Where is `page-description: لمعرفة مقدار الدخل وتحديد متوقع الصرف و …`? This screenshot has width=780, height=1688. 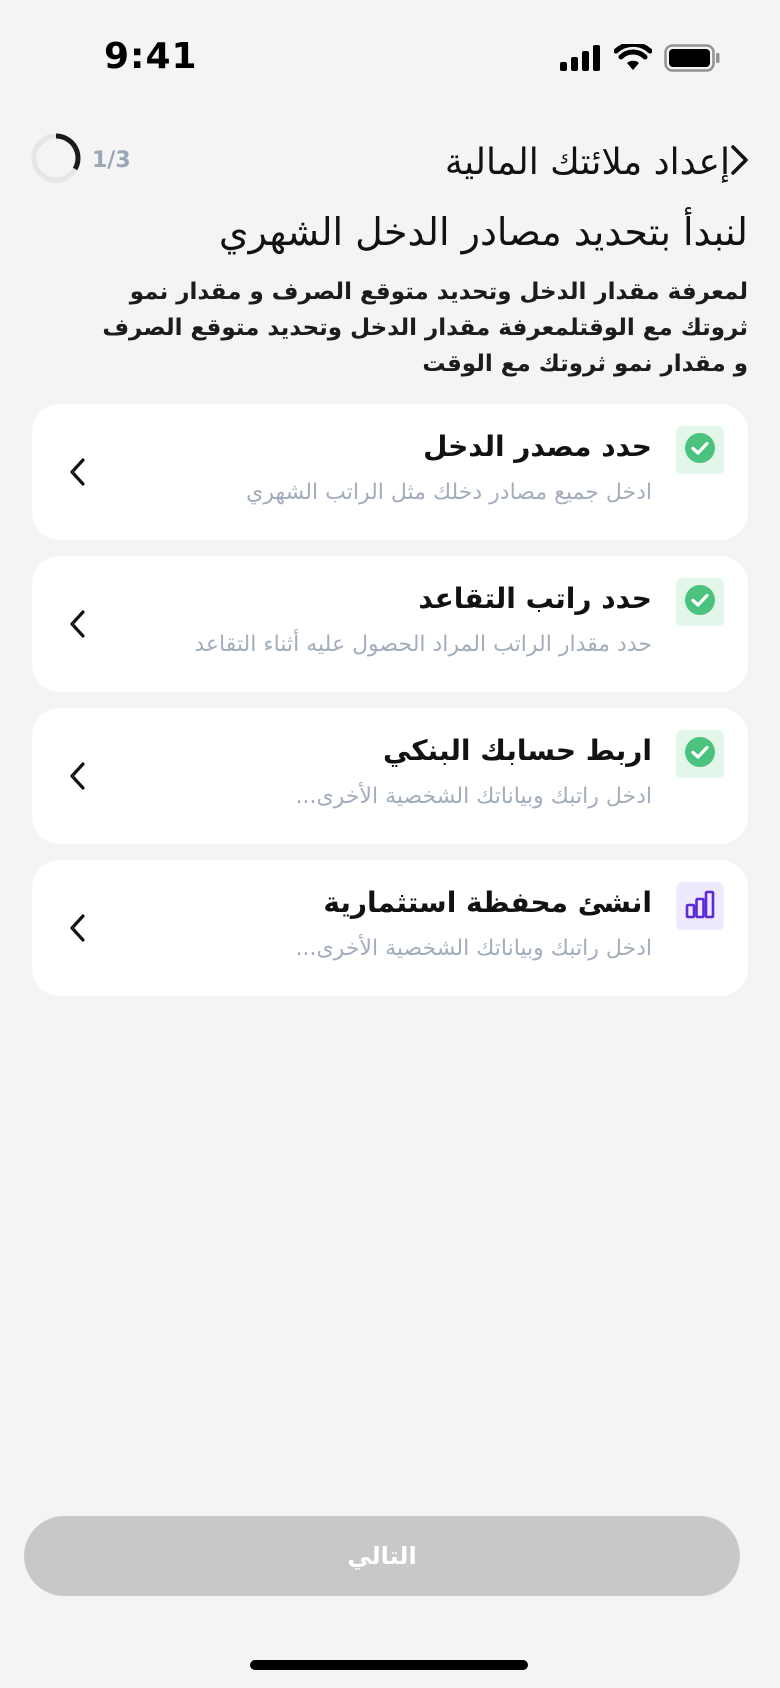
page-description: لمعرفة مقدار الدخل وتحديد متوقع الصرف و … is located at coordinates (425, 328).